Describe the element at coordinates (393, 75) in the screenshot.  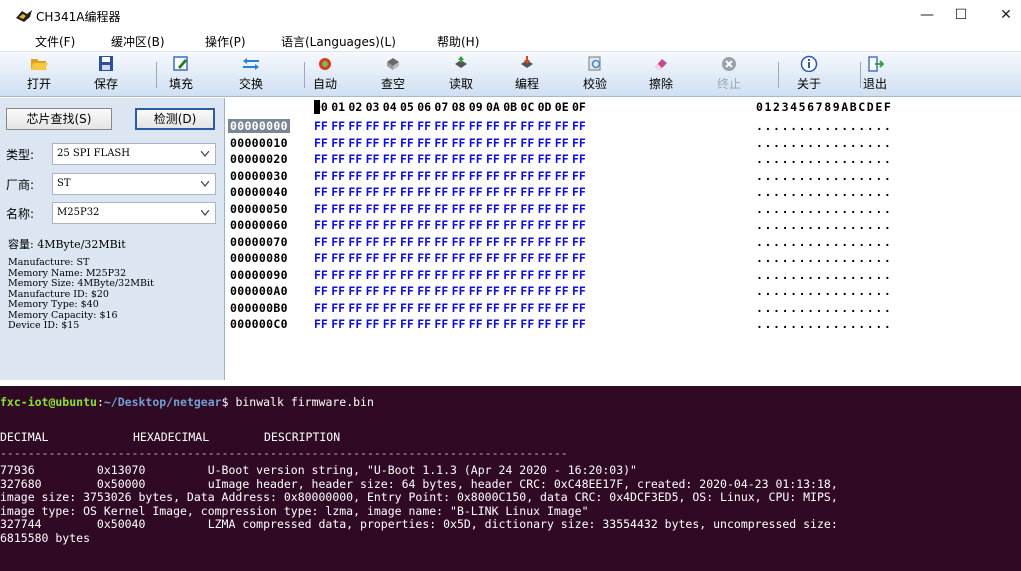
I see `blank-button: 查空` at that location.